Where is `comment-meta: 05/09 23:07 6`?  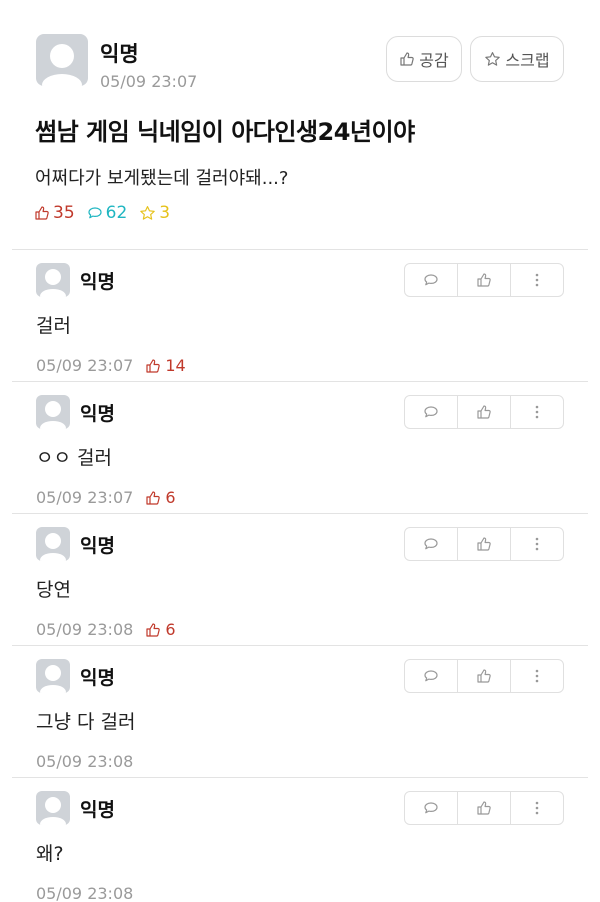
comment-meta: 05/09 23:07 6 is located at coordinates (106, 497).